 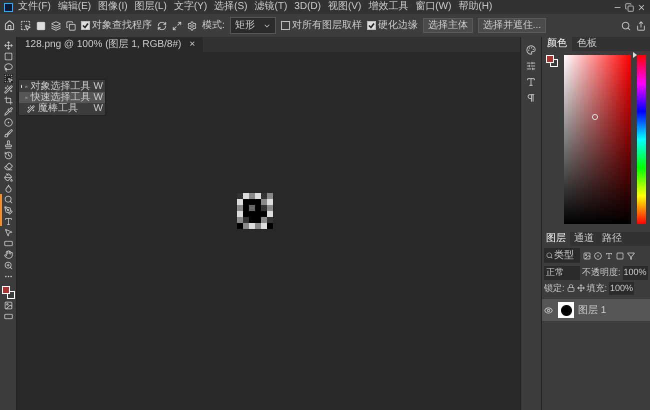 What do you see at coordinates (122, 25) in the screenshot?
I see `checkbox-label: 对象查找程序` at bounding box center [122, 25].